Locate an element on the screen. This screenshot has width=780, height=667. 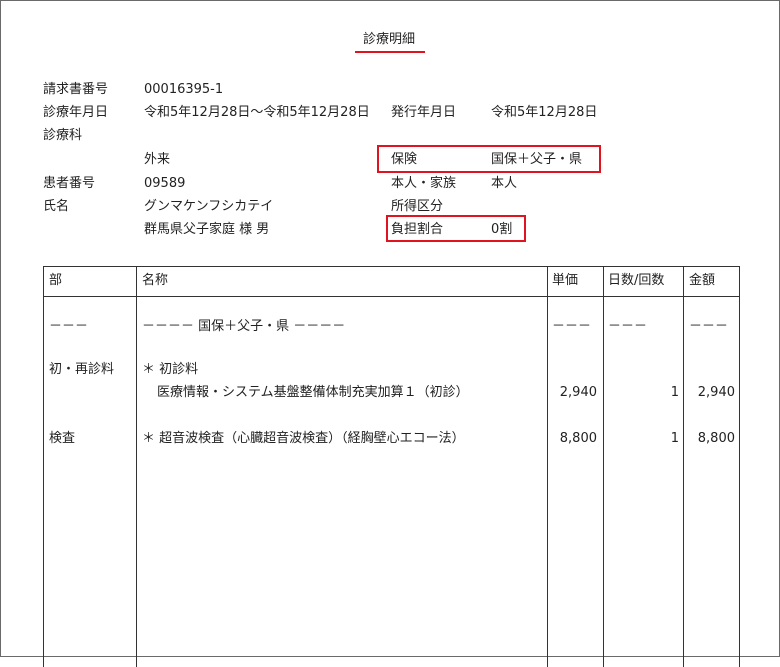
dash-name: －－－－ 国保＋父子・県 －－－－ is located at coordinates (244, 326).